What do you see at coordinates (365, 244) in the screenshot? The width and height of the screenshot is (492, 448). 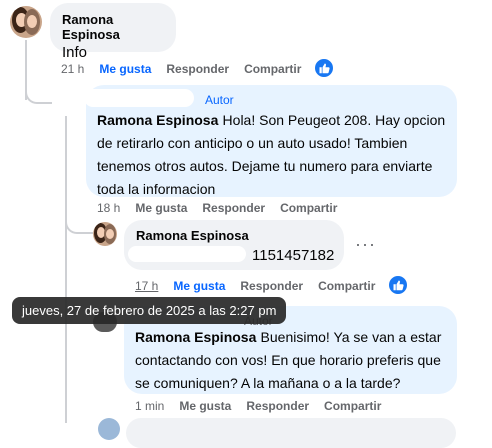 I see `more-icon: ···` at bounding box center [365, 244].